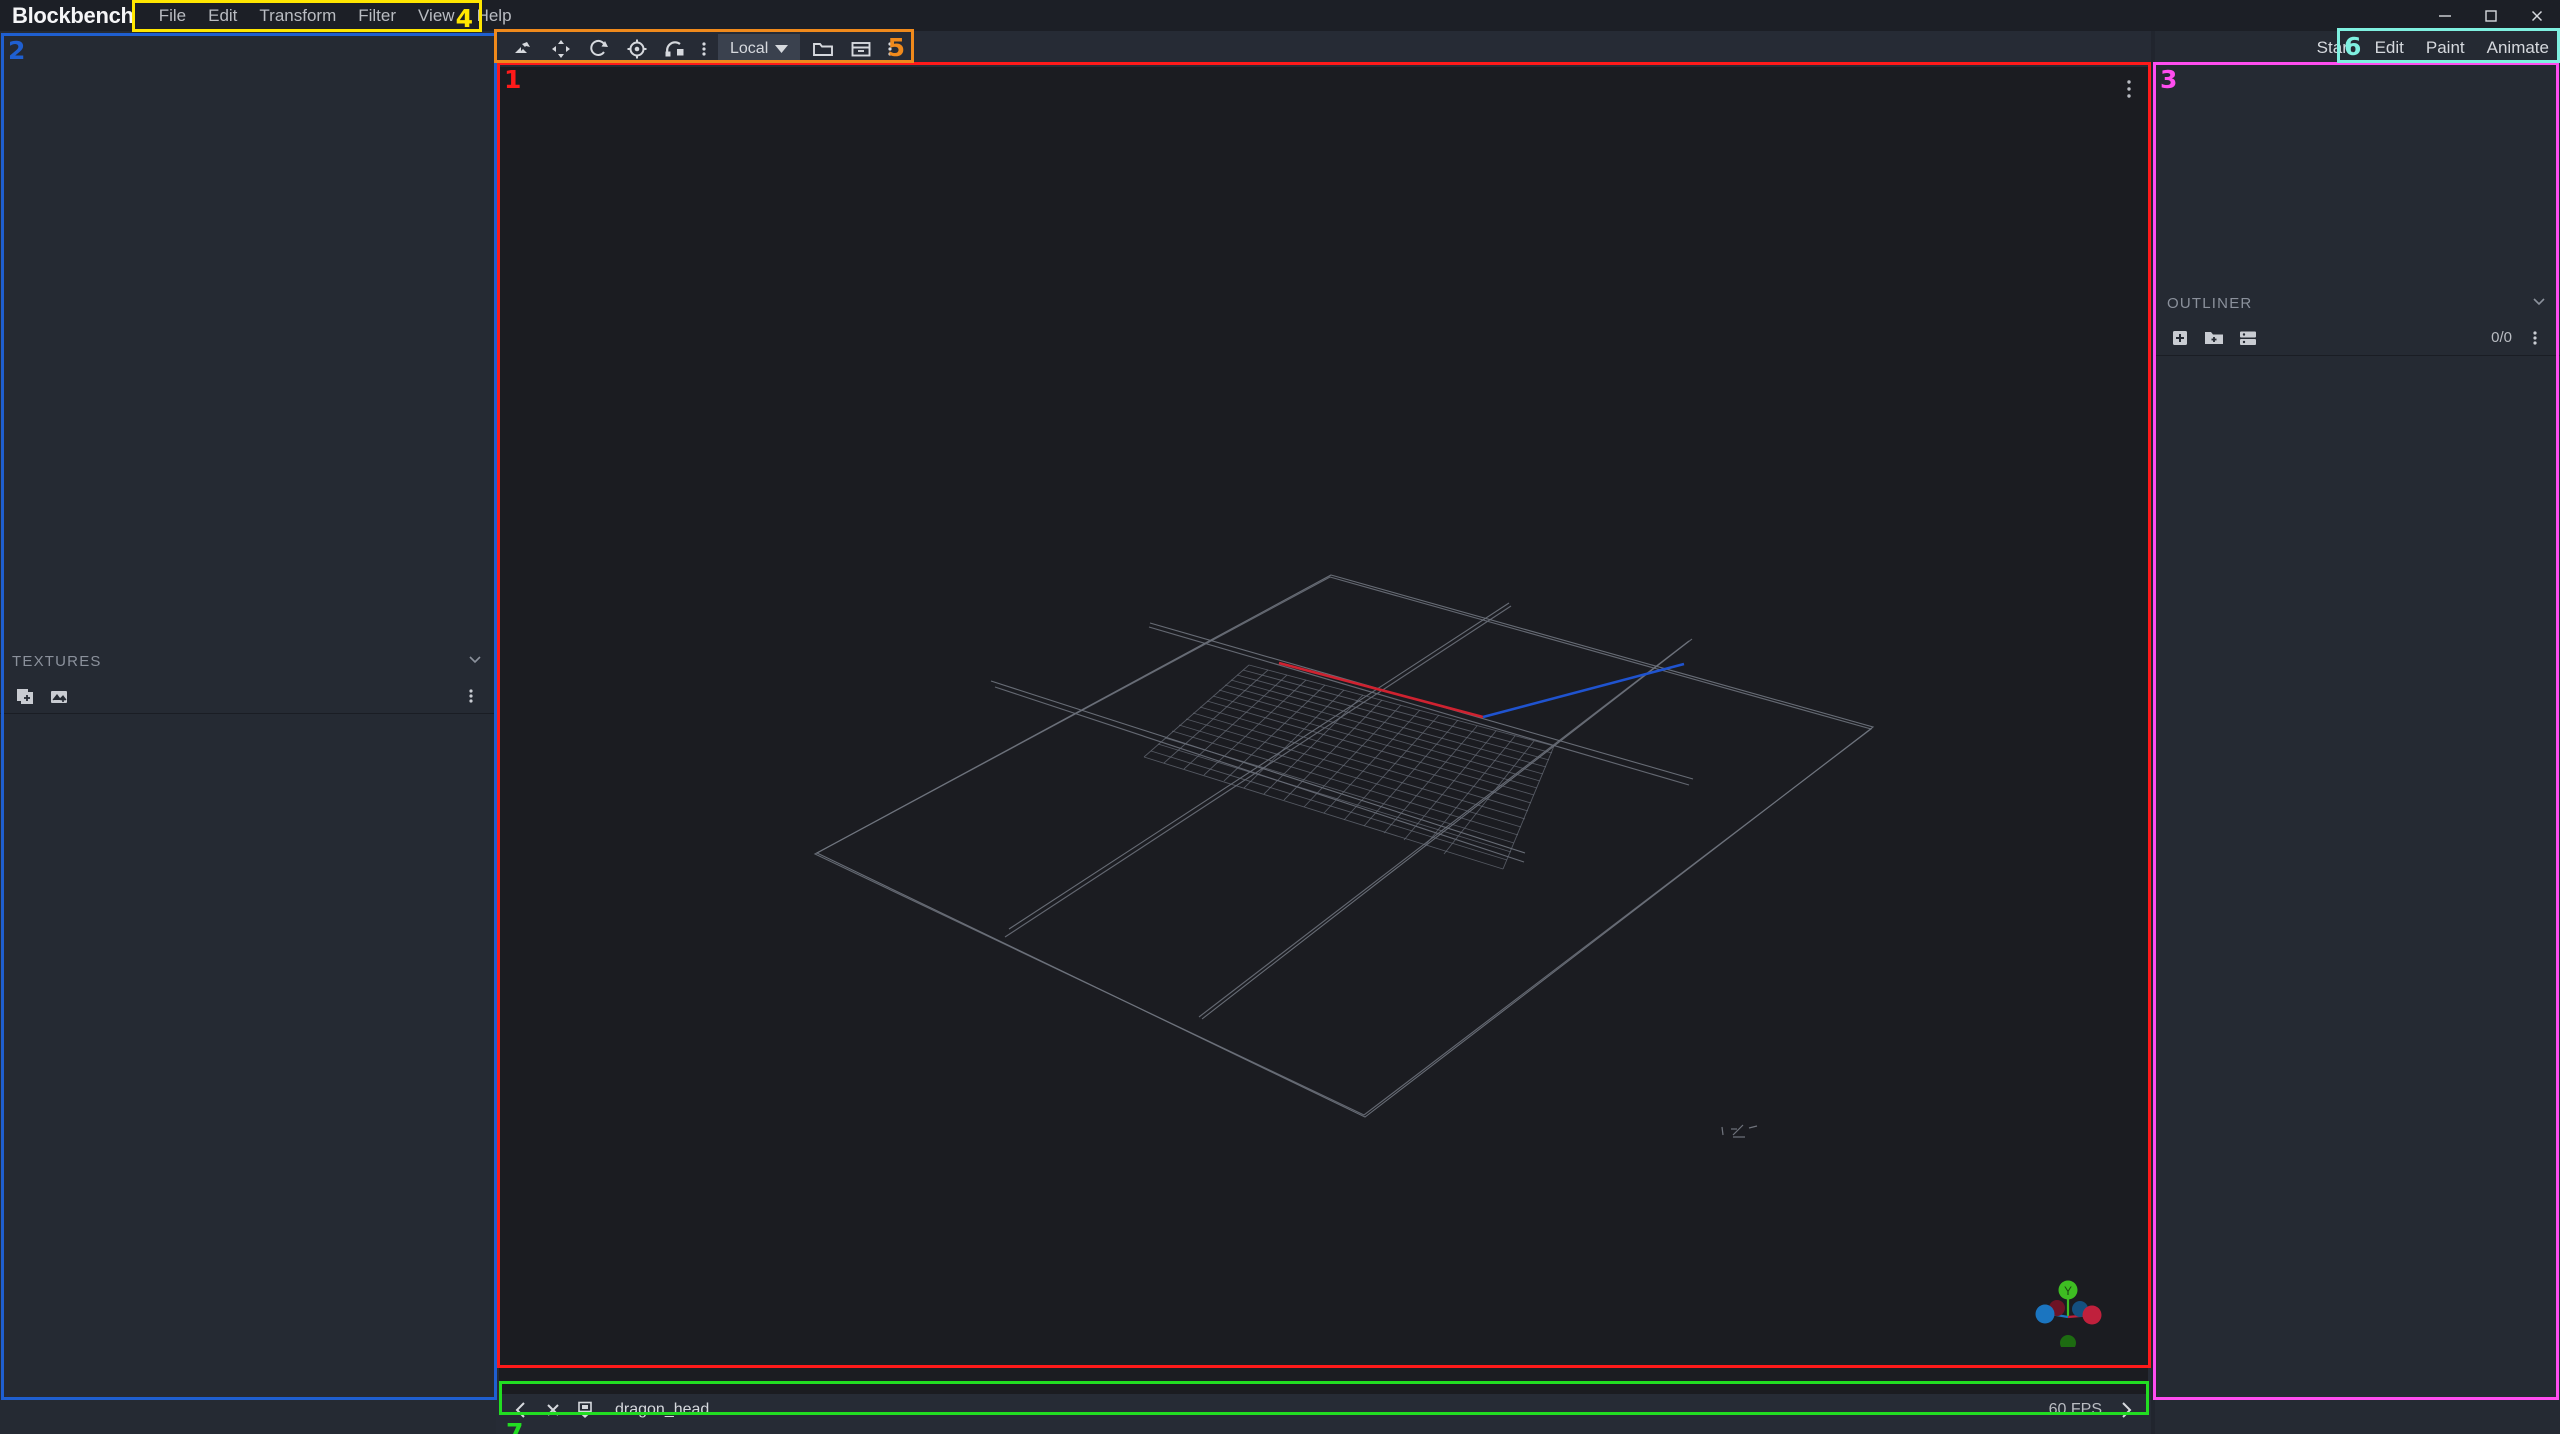  I want to click on textures-panel: TEXTURES, so click(248, 1039).